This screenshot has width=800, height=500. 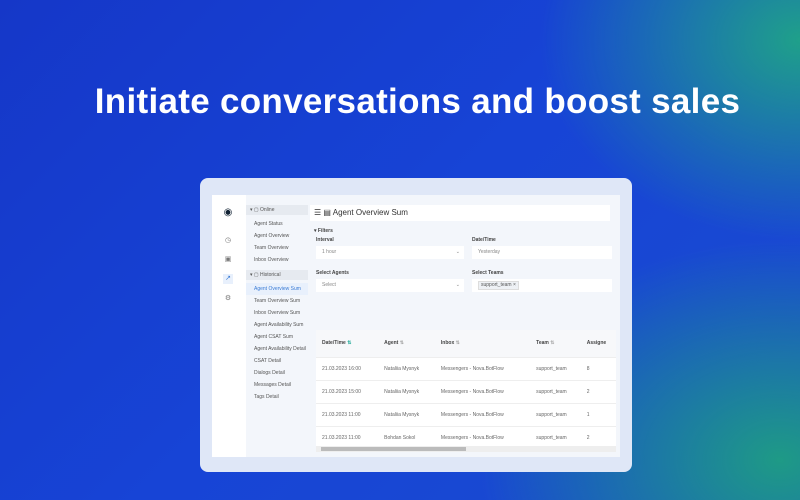 What do you see at coordinates (277, 210) in the screenshot?
I see `group-online: ▾ ▢ Online` at bounding box center [277, 210].